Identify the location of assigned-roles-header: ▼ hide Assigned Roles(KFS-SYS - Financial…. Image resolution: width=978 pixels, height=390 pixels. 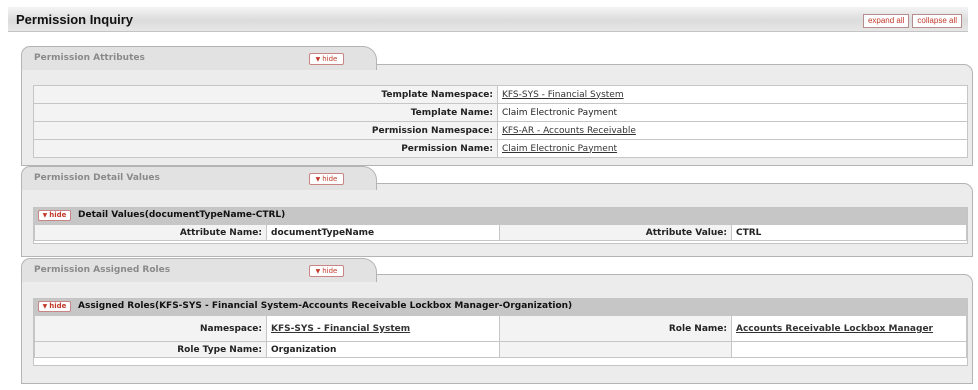
(500, 307).